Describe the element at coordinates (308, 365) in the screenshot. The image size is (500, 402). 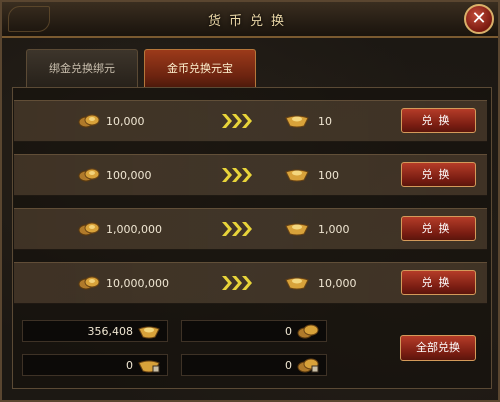
I see `bound-coin-icon` at that location.